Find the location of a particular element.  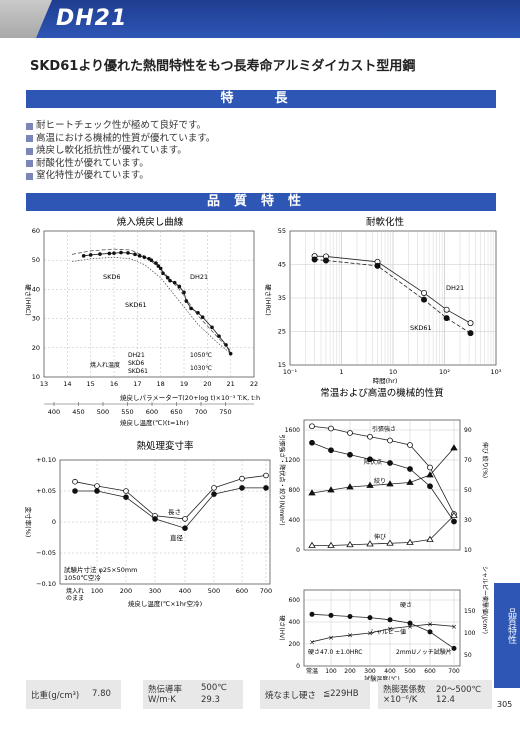

side-tab-label: 品質特性 is located at coordinates (511, 626).